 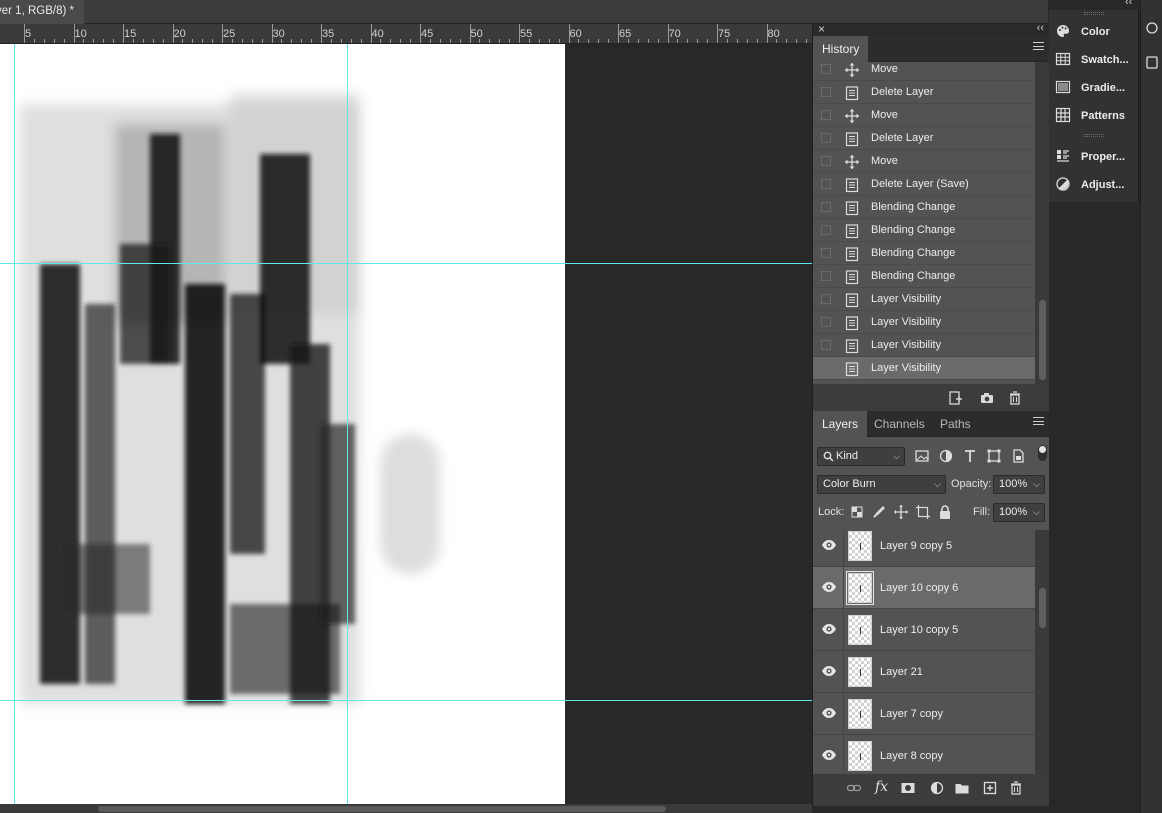 I want to click on link-layers-icon, so click(x=854, y=788).